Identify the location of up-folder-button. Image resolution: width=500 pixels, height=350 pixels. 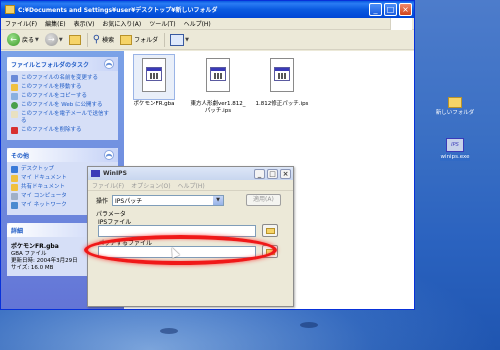
(74, 39).